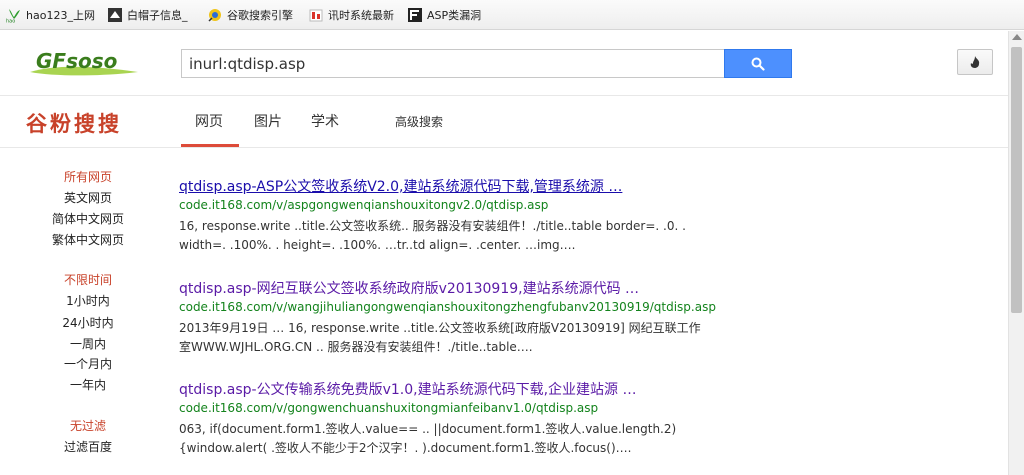  What do you see at coordinates (60, 15) in the screenshot?
I see `bookmark-label: hao123_上网` at bounding box center [60, 15].